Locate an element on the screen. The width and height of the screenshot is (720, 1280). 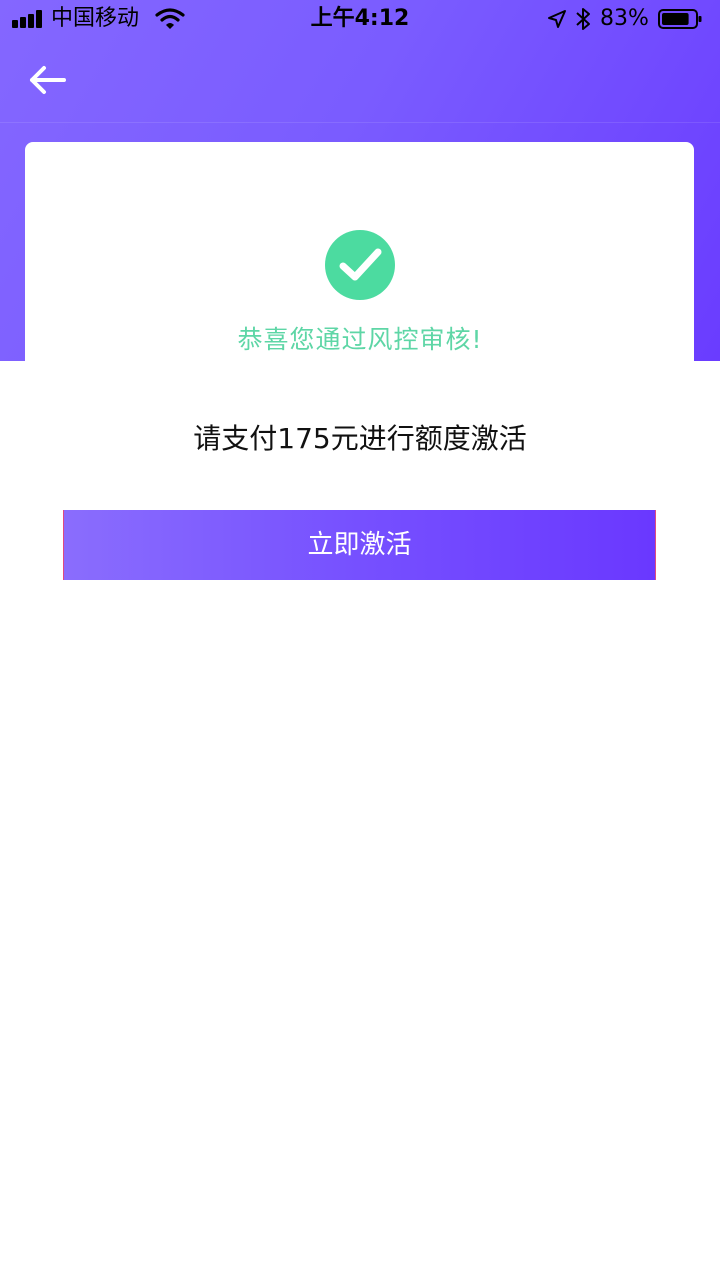
signal-icon is located at coordinates (28, 19).